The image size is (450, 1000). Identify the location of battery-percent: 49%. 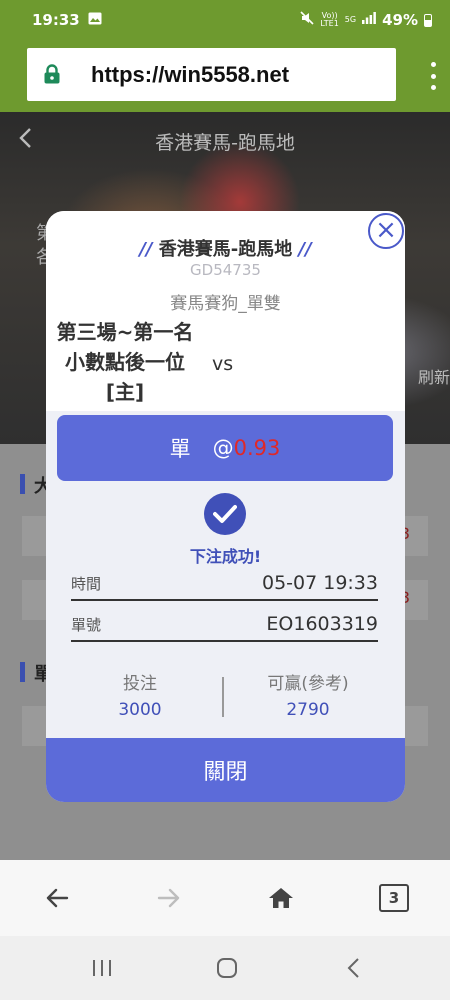
(400, 20).